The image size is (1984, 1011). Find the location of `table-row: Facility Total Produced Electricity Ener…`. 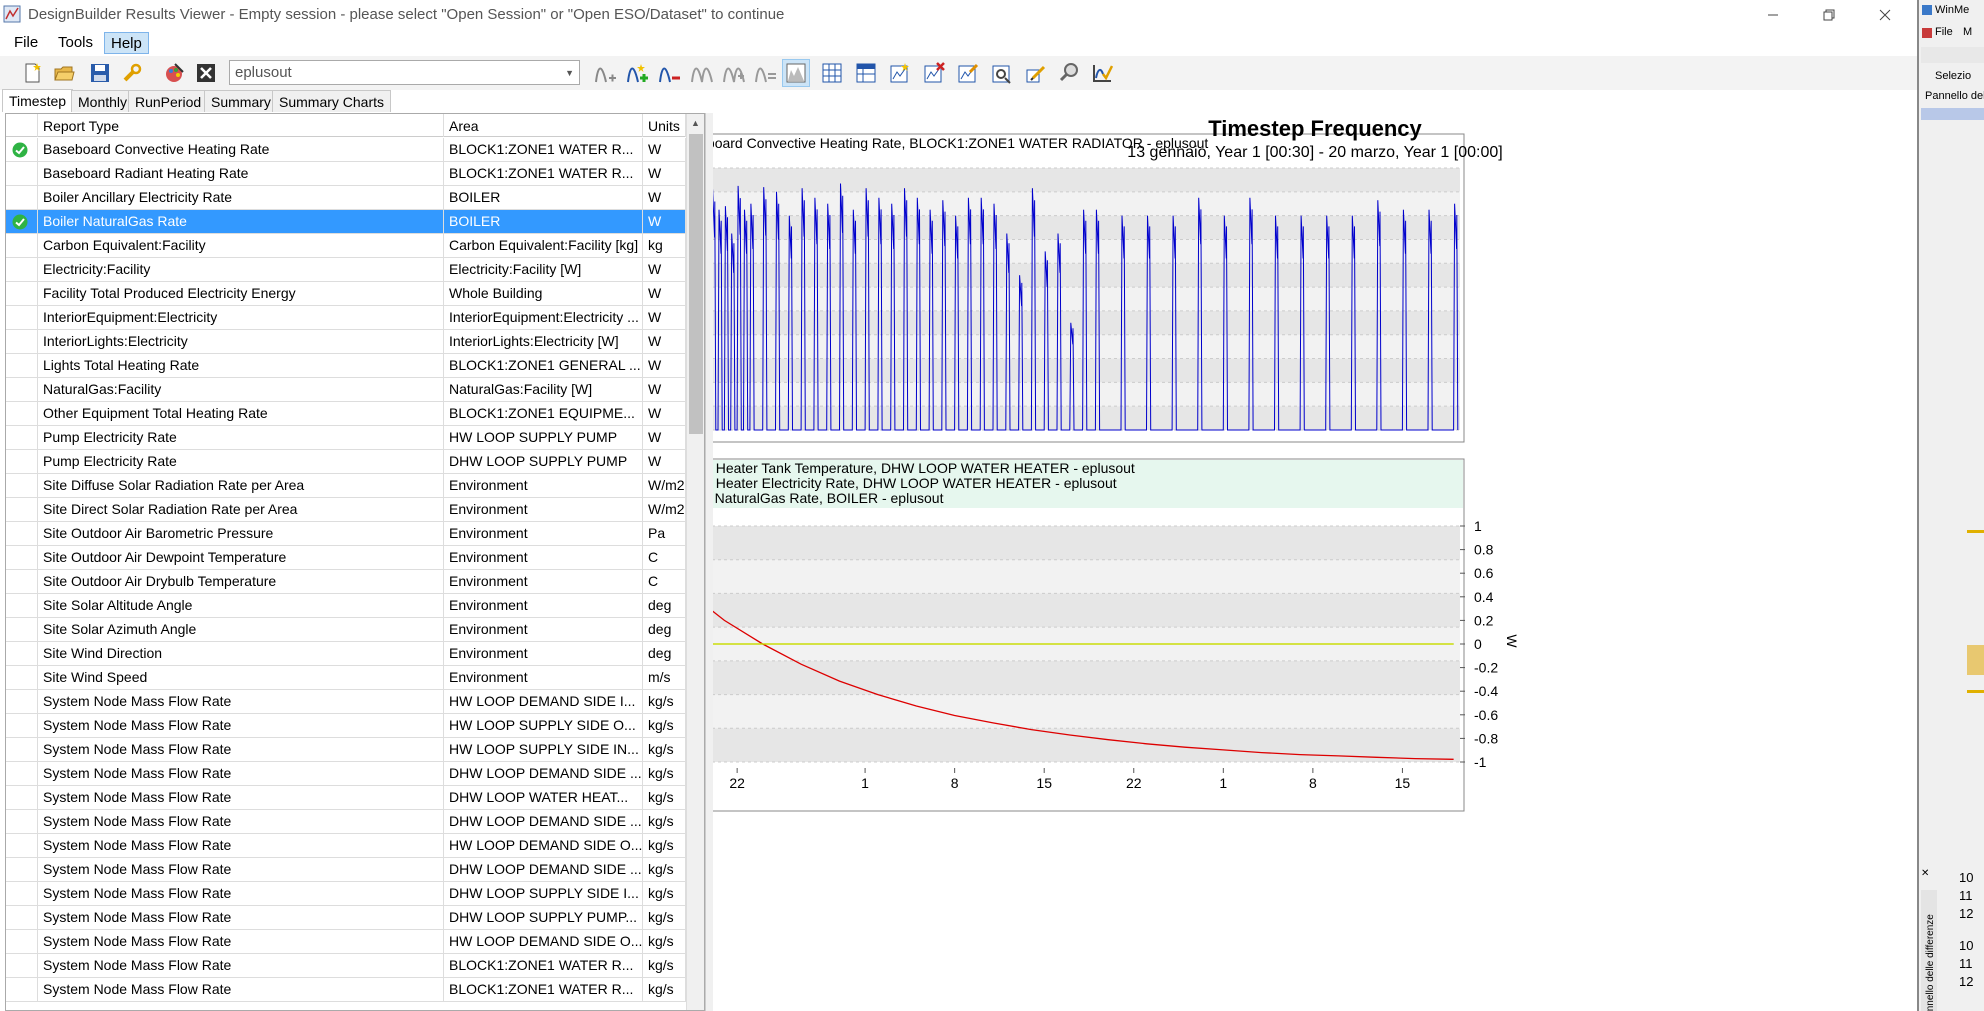

table-row: Facility Total Produced Electricity Ener… is located at coordinates (346, 294).